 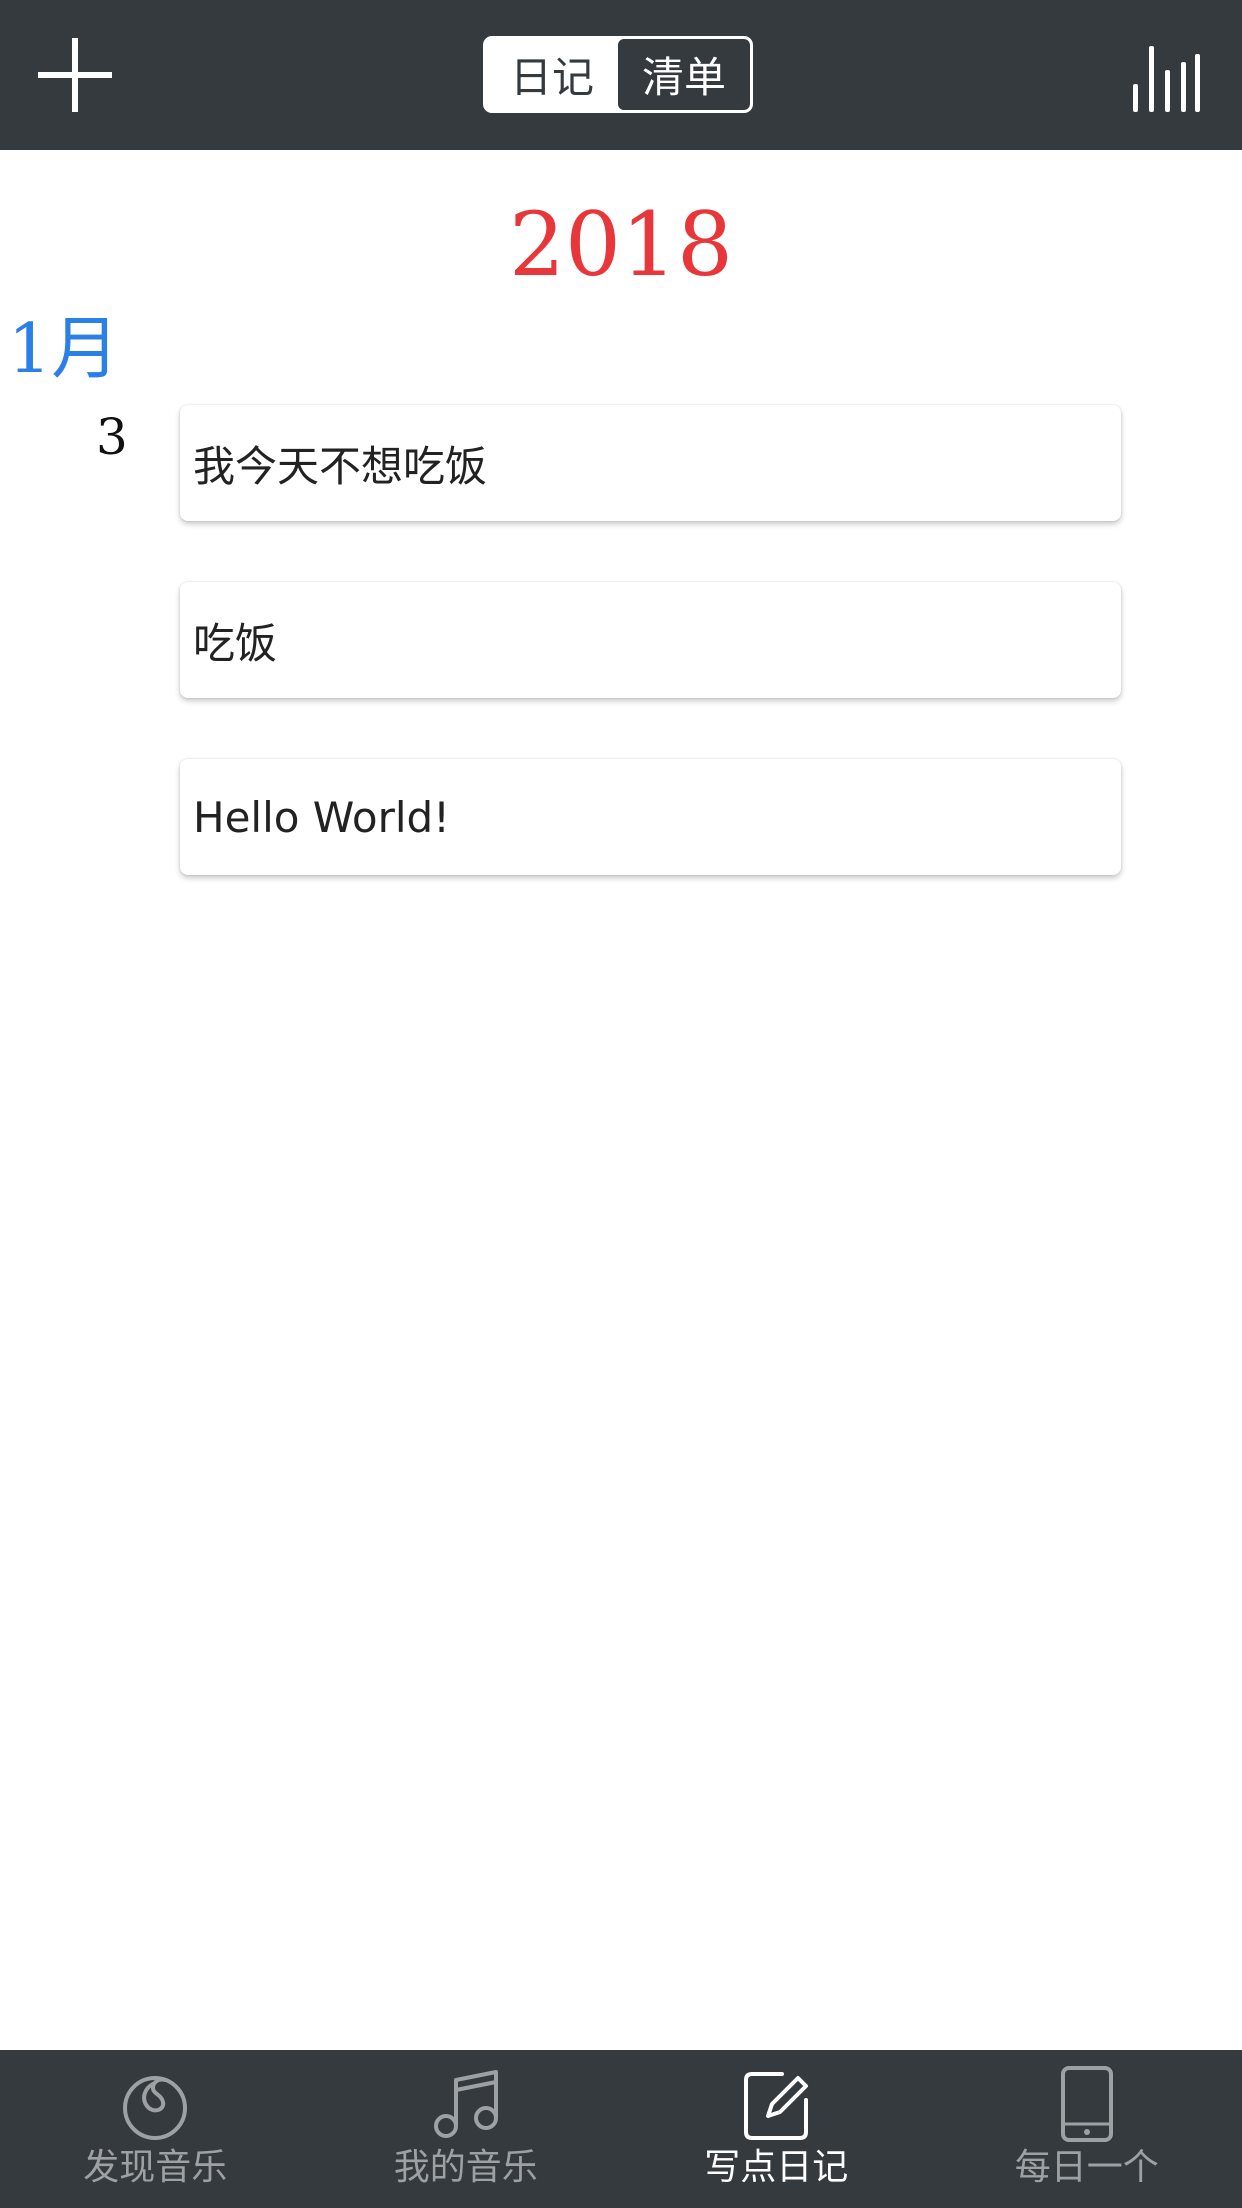 What do you see at coordinates (776, 2167) in the screenshot?
I see `nav-label: 写点日记` at bounding box center [776, 2167].